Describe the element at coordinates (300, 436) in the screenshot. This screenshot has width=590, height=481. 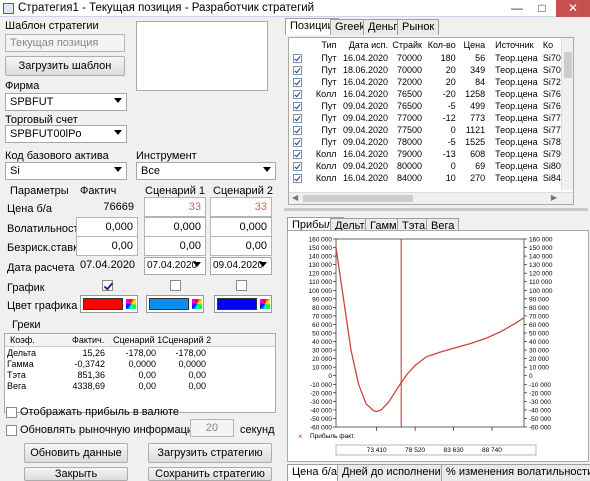
I see `legend-marker: ×` at that location.